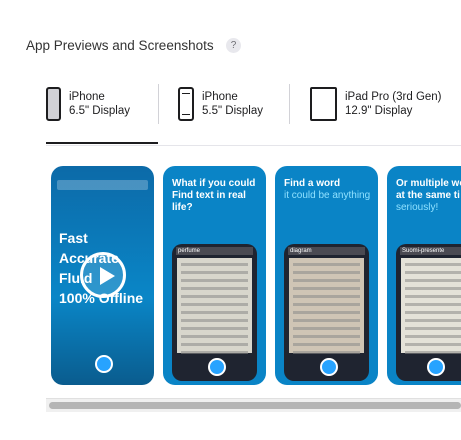 This screenshot has width=461, height=440. Describe the element at coordinates (214, 251) in the screenshot. I see `mock-search-label: perfume` at that location.